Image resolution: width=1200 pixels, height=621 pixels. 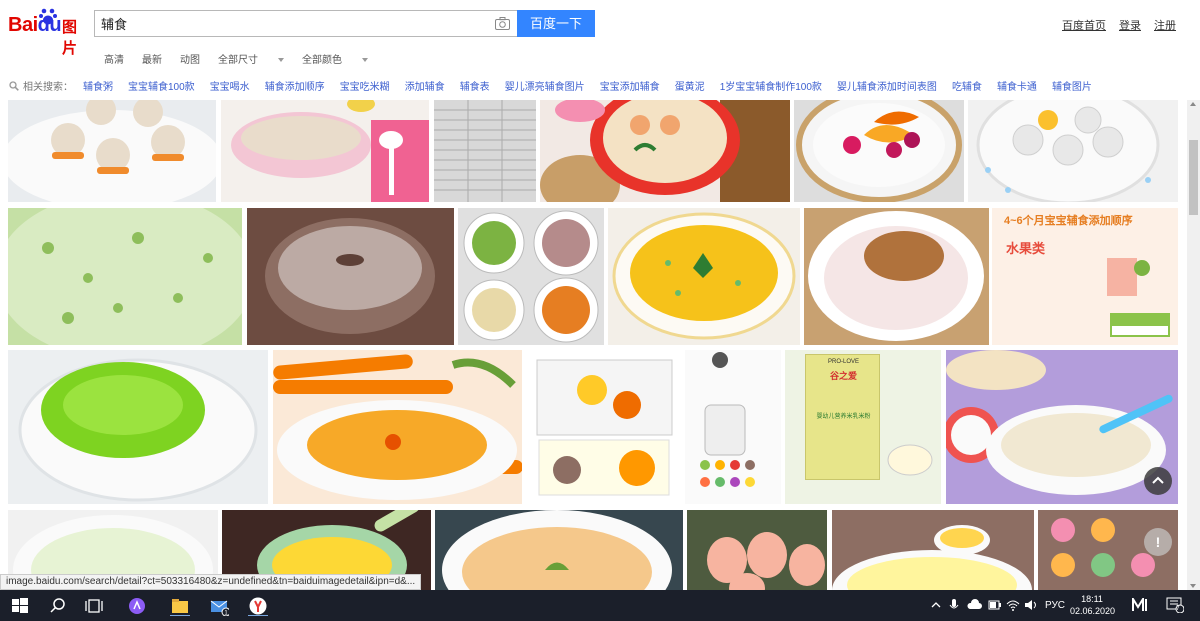 I want to click on windows-start-icon, so click(x=20, y=606).